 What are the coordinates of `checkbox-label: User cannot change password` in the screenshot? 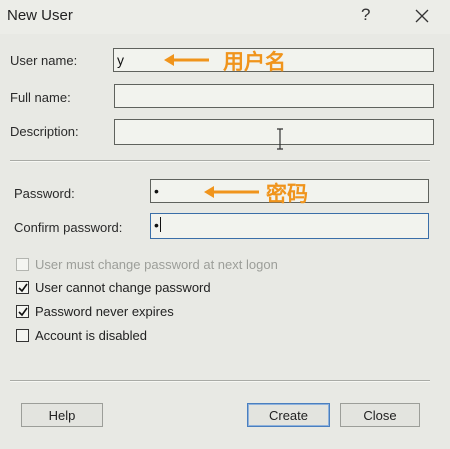 It's located at (123, 287).